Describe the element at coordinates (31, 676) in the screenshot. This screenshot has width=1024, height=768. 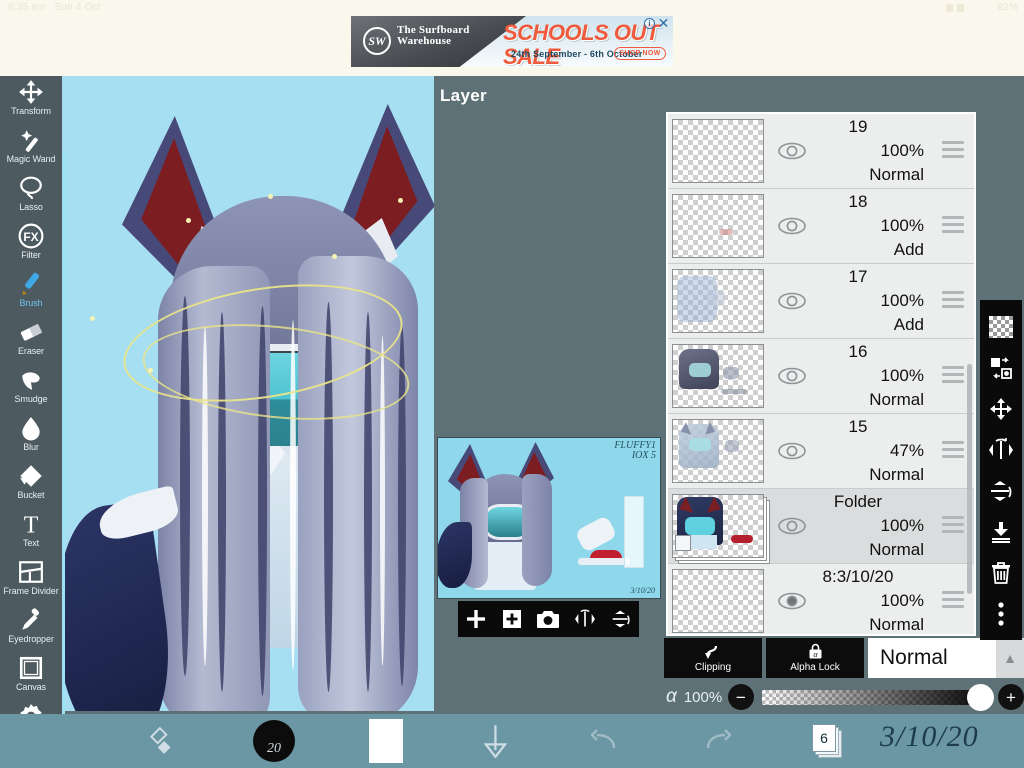
I see `tool-canvas: Canvas` at that location.